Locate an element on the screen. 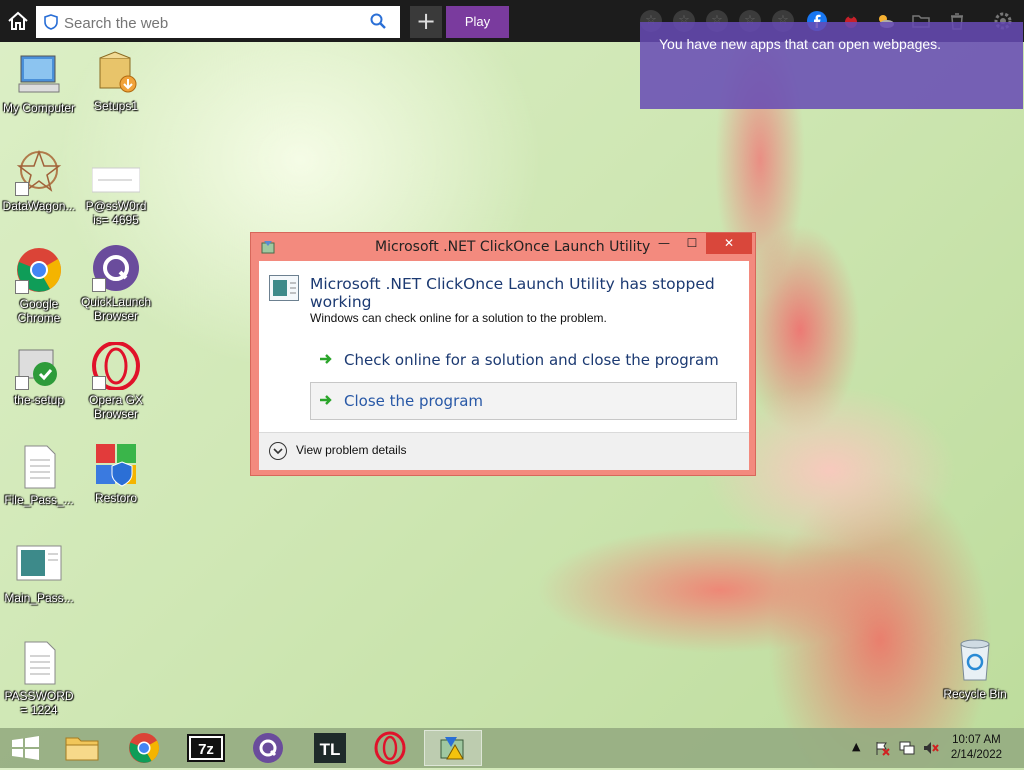 The height and width of the screenshot is (770, 1024). desktop-icon-setups1: Setups1 is located at coordinates (116, 80).